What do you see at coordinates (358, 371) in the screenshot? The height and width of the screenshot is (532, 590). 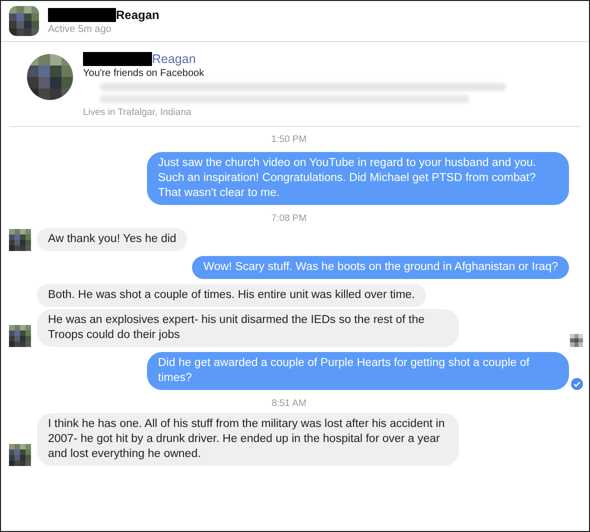 I see `sent-message: Did he get awarded a couple of Purple Hearts for getting shot a couple of times?` at bounding box center [358, 371].